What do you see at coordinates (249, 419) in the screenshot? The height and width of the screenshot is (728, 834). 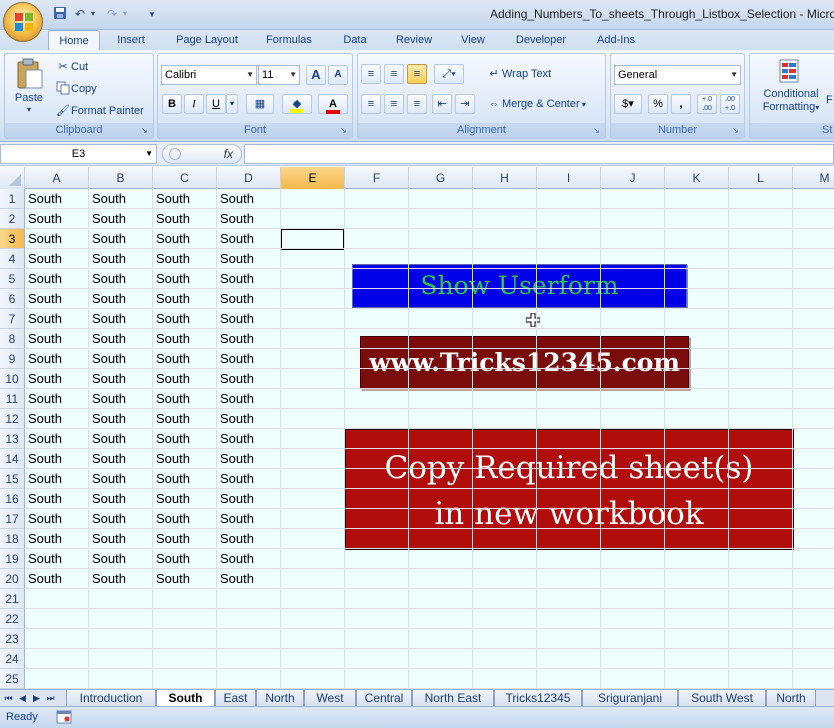 I see `cell-d12: South` at bounding box center [249, 419].